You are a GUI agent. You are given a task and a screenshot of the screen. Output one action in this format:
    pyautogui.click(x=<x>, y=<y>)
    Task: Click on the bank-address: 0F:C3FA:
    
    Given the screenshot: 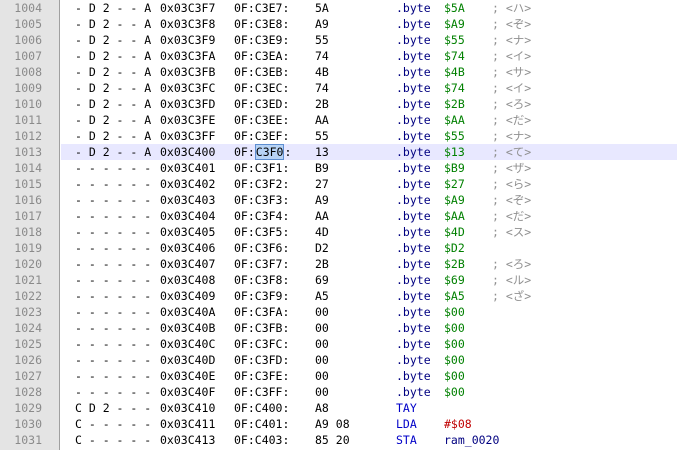 What is the action you would take?
    pyautogui.click(x=262, y=312)
    